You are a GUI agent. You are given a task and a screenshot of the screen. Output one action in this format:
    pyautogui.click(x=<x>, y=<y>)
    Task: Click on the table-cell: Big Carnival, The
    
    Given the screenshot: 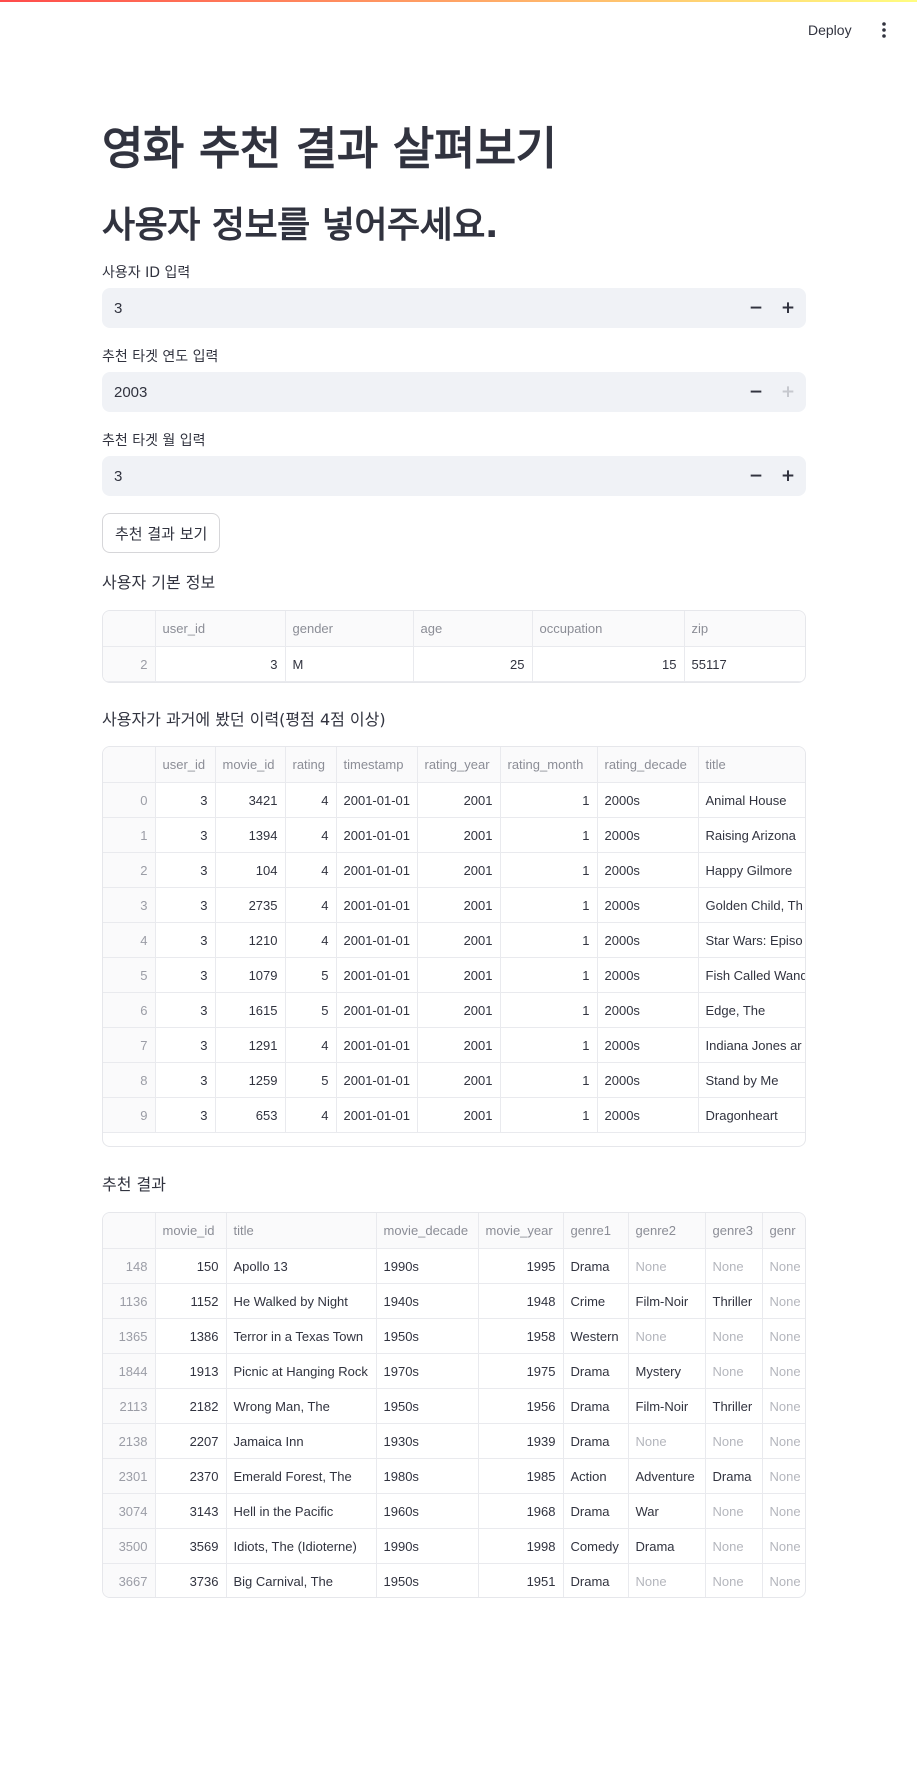 What is the action you would take?
    pyautogui.click(x=301, y=1580)
    